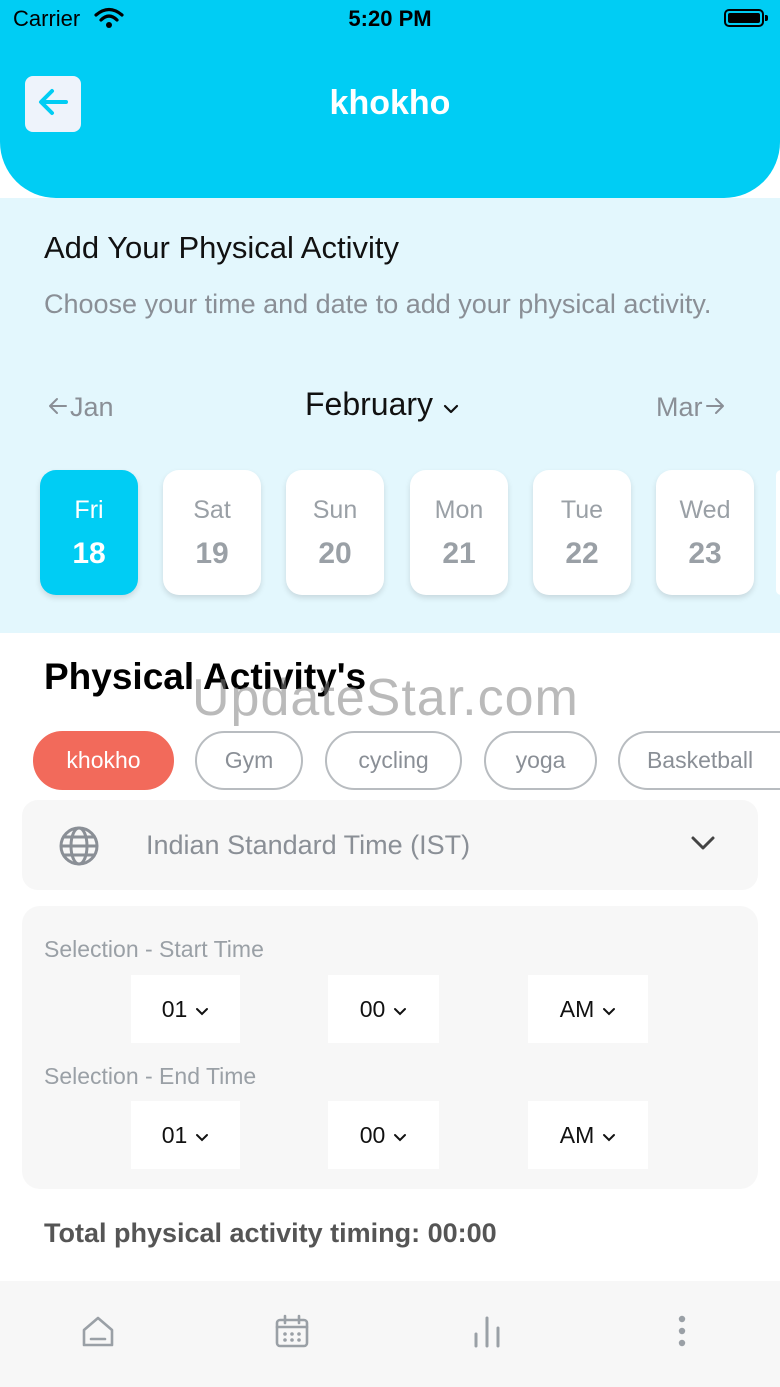 Image resolution: width=780 pixels, height=1387 pixels. Describe the element at coordinates (487, 1331) in the screenshot. I see `stats-icon` at that location.